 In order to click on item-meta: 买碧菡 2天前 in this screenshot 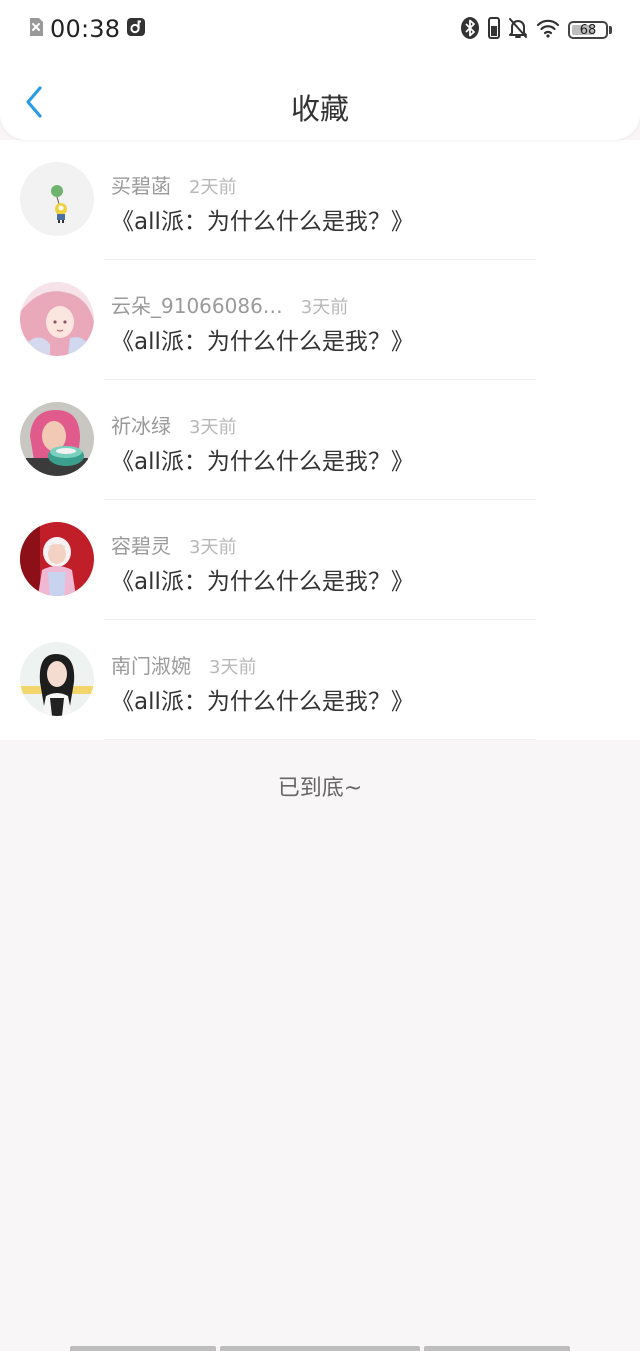, I will do `click(173, 184)`.